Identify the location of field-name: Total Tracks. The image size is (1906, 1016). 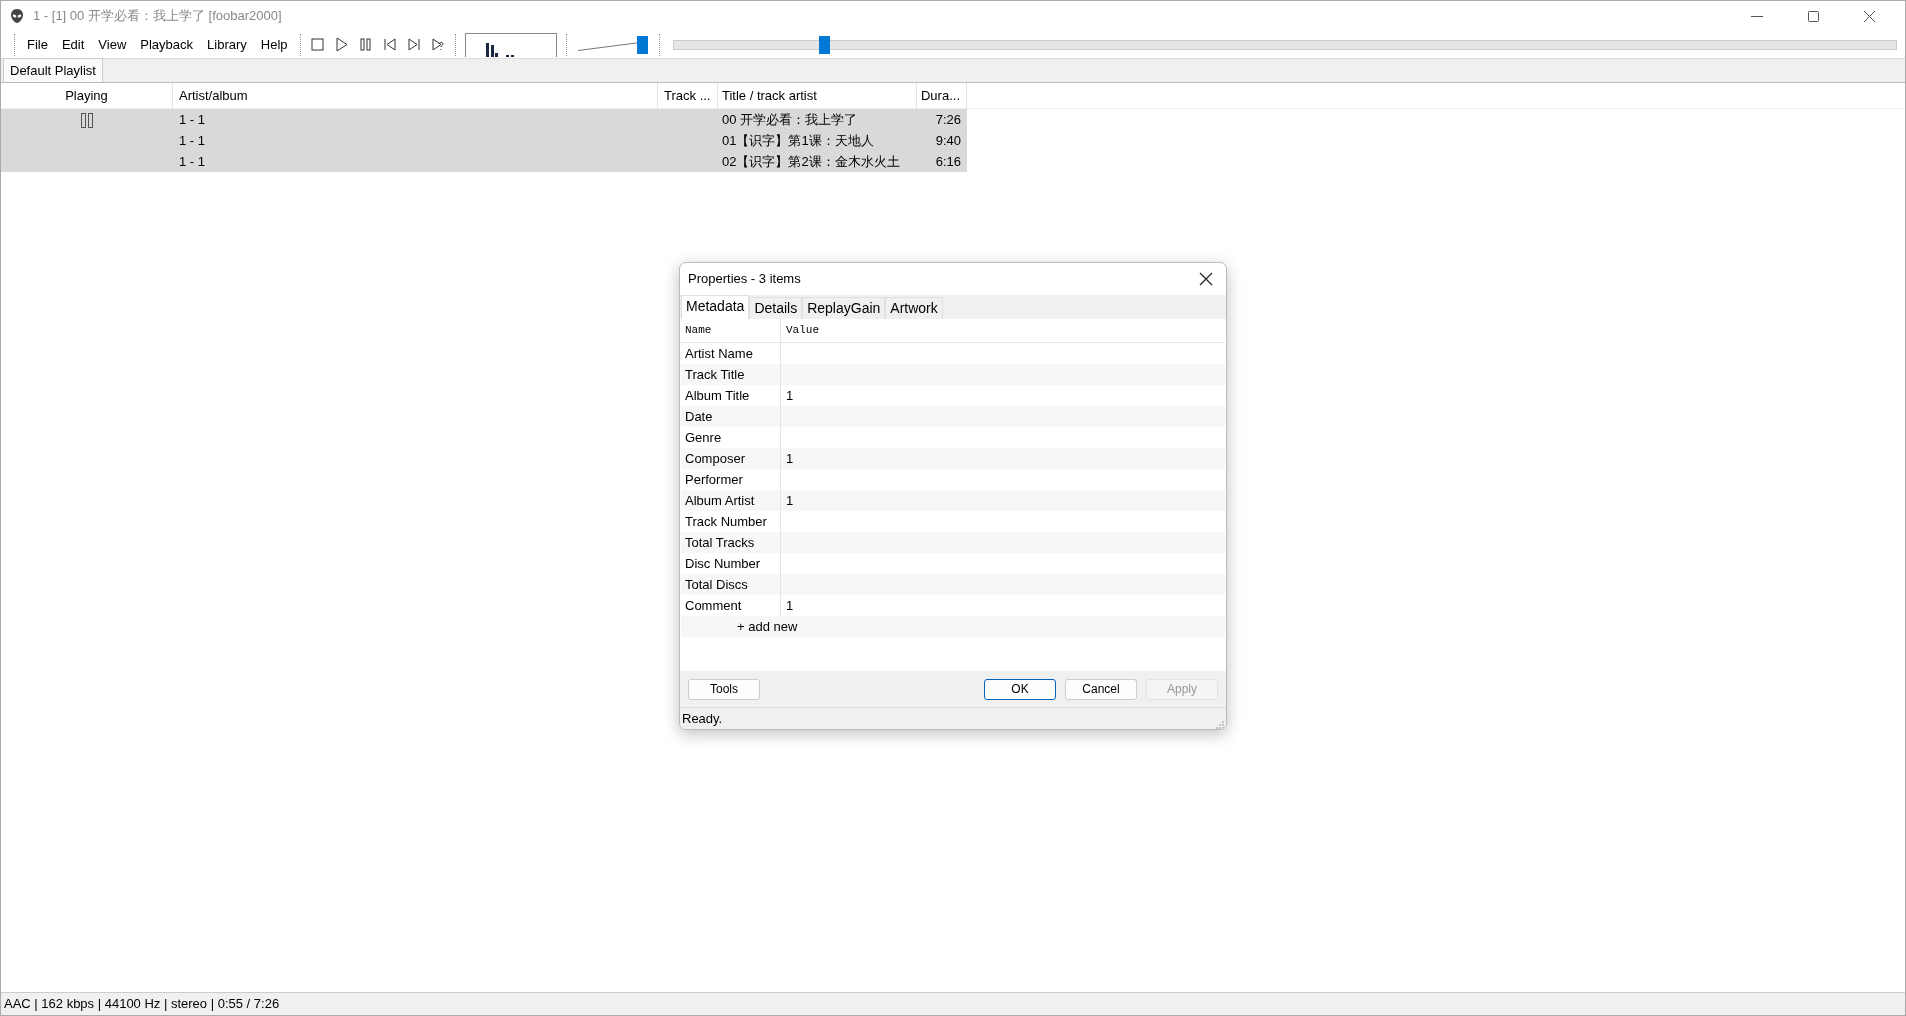
(720, 542).